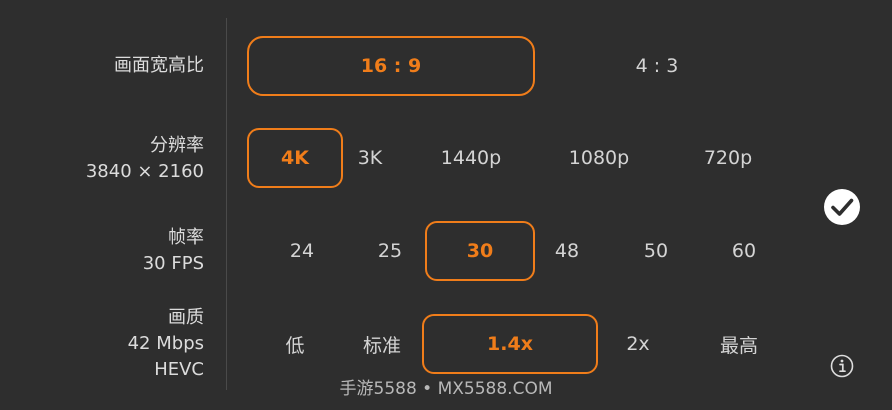 This screenshot has height=410, width=892. I want to click on quality-option-2x: 2x, so click(638, 344).